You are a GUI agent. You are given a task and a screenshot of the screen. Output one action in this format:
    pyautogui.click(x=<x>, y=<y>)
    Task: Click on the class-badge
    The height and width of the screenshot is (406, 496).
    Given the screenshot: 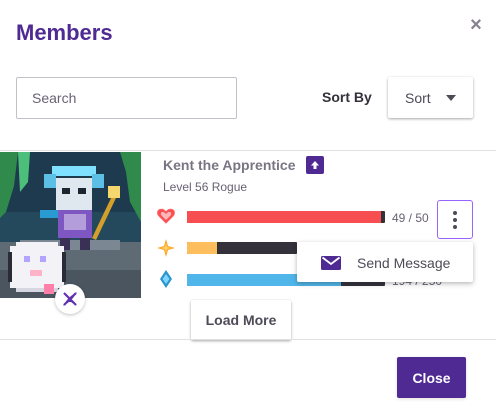 What is the action you would take?
    pyautogui.click(x=70, y=299)
    